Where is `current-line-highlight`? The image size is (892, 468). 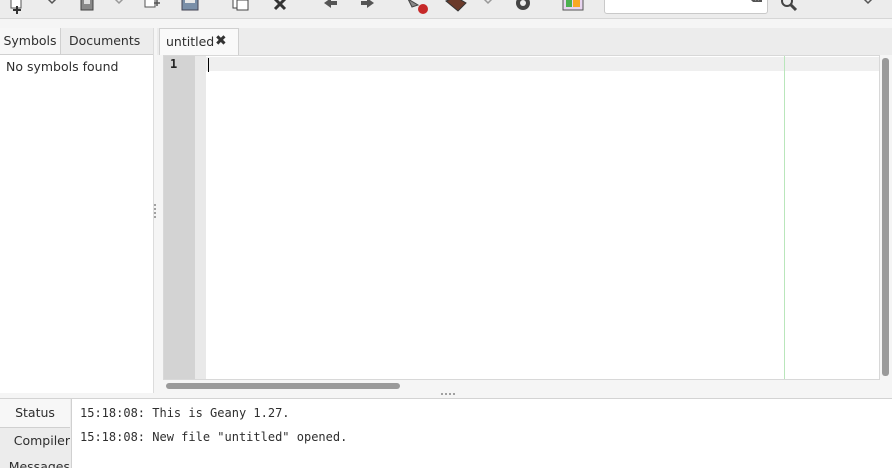 current-line-highlight is located at coordinates (542, 64).